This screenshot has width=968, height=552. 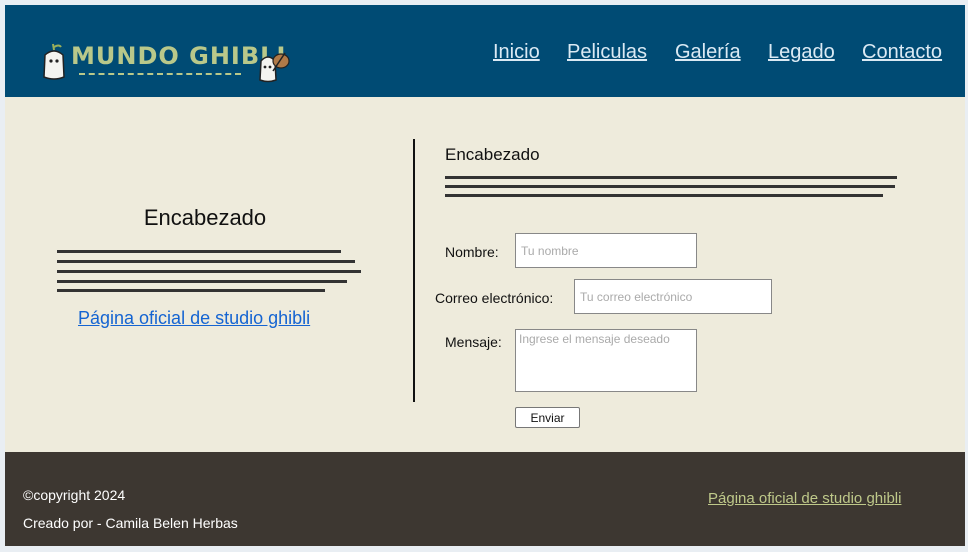 What do you see at coordinates (492, 154) in the screenshot?
I see `form-heading: Encabezado` at bounding box center [492, 154].